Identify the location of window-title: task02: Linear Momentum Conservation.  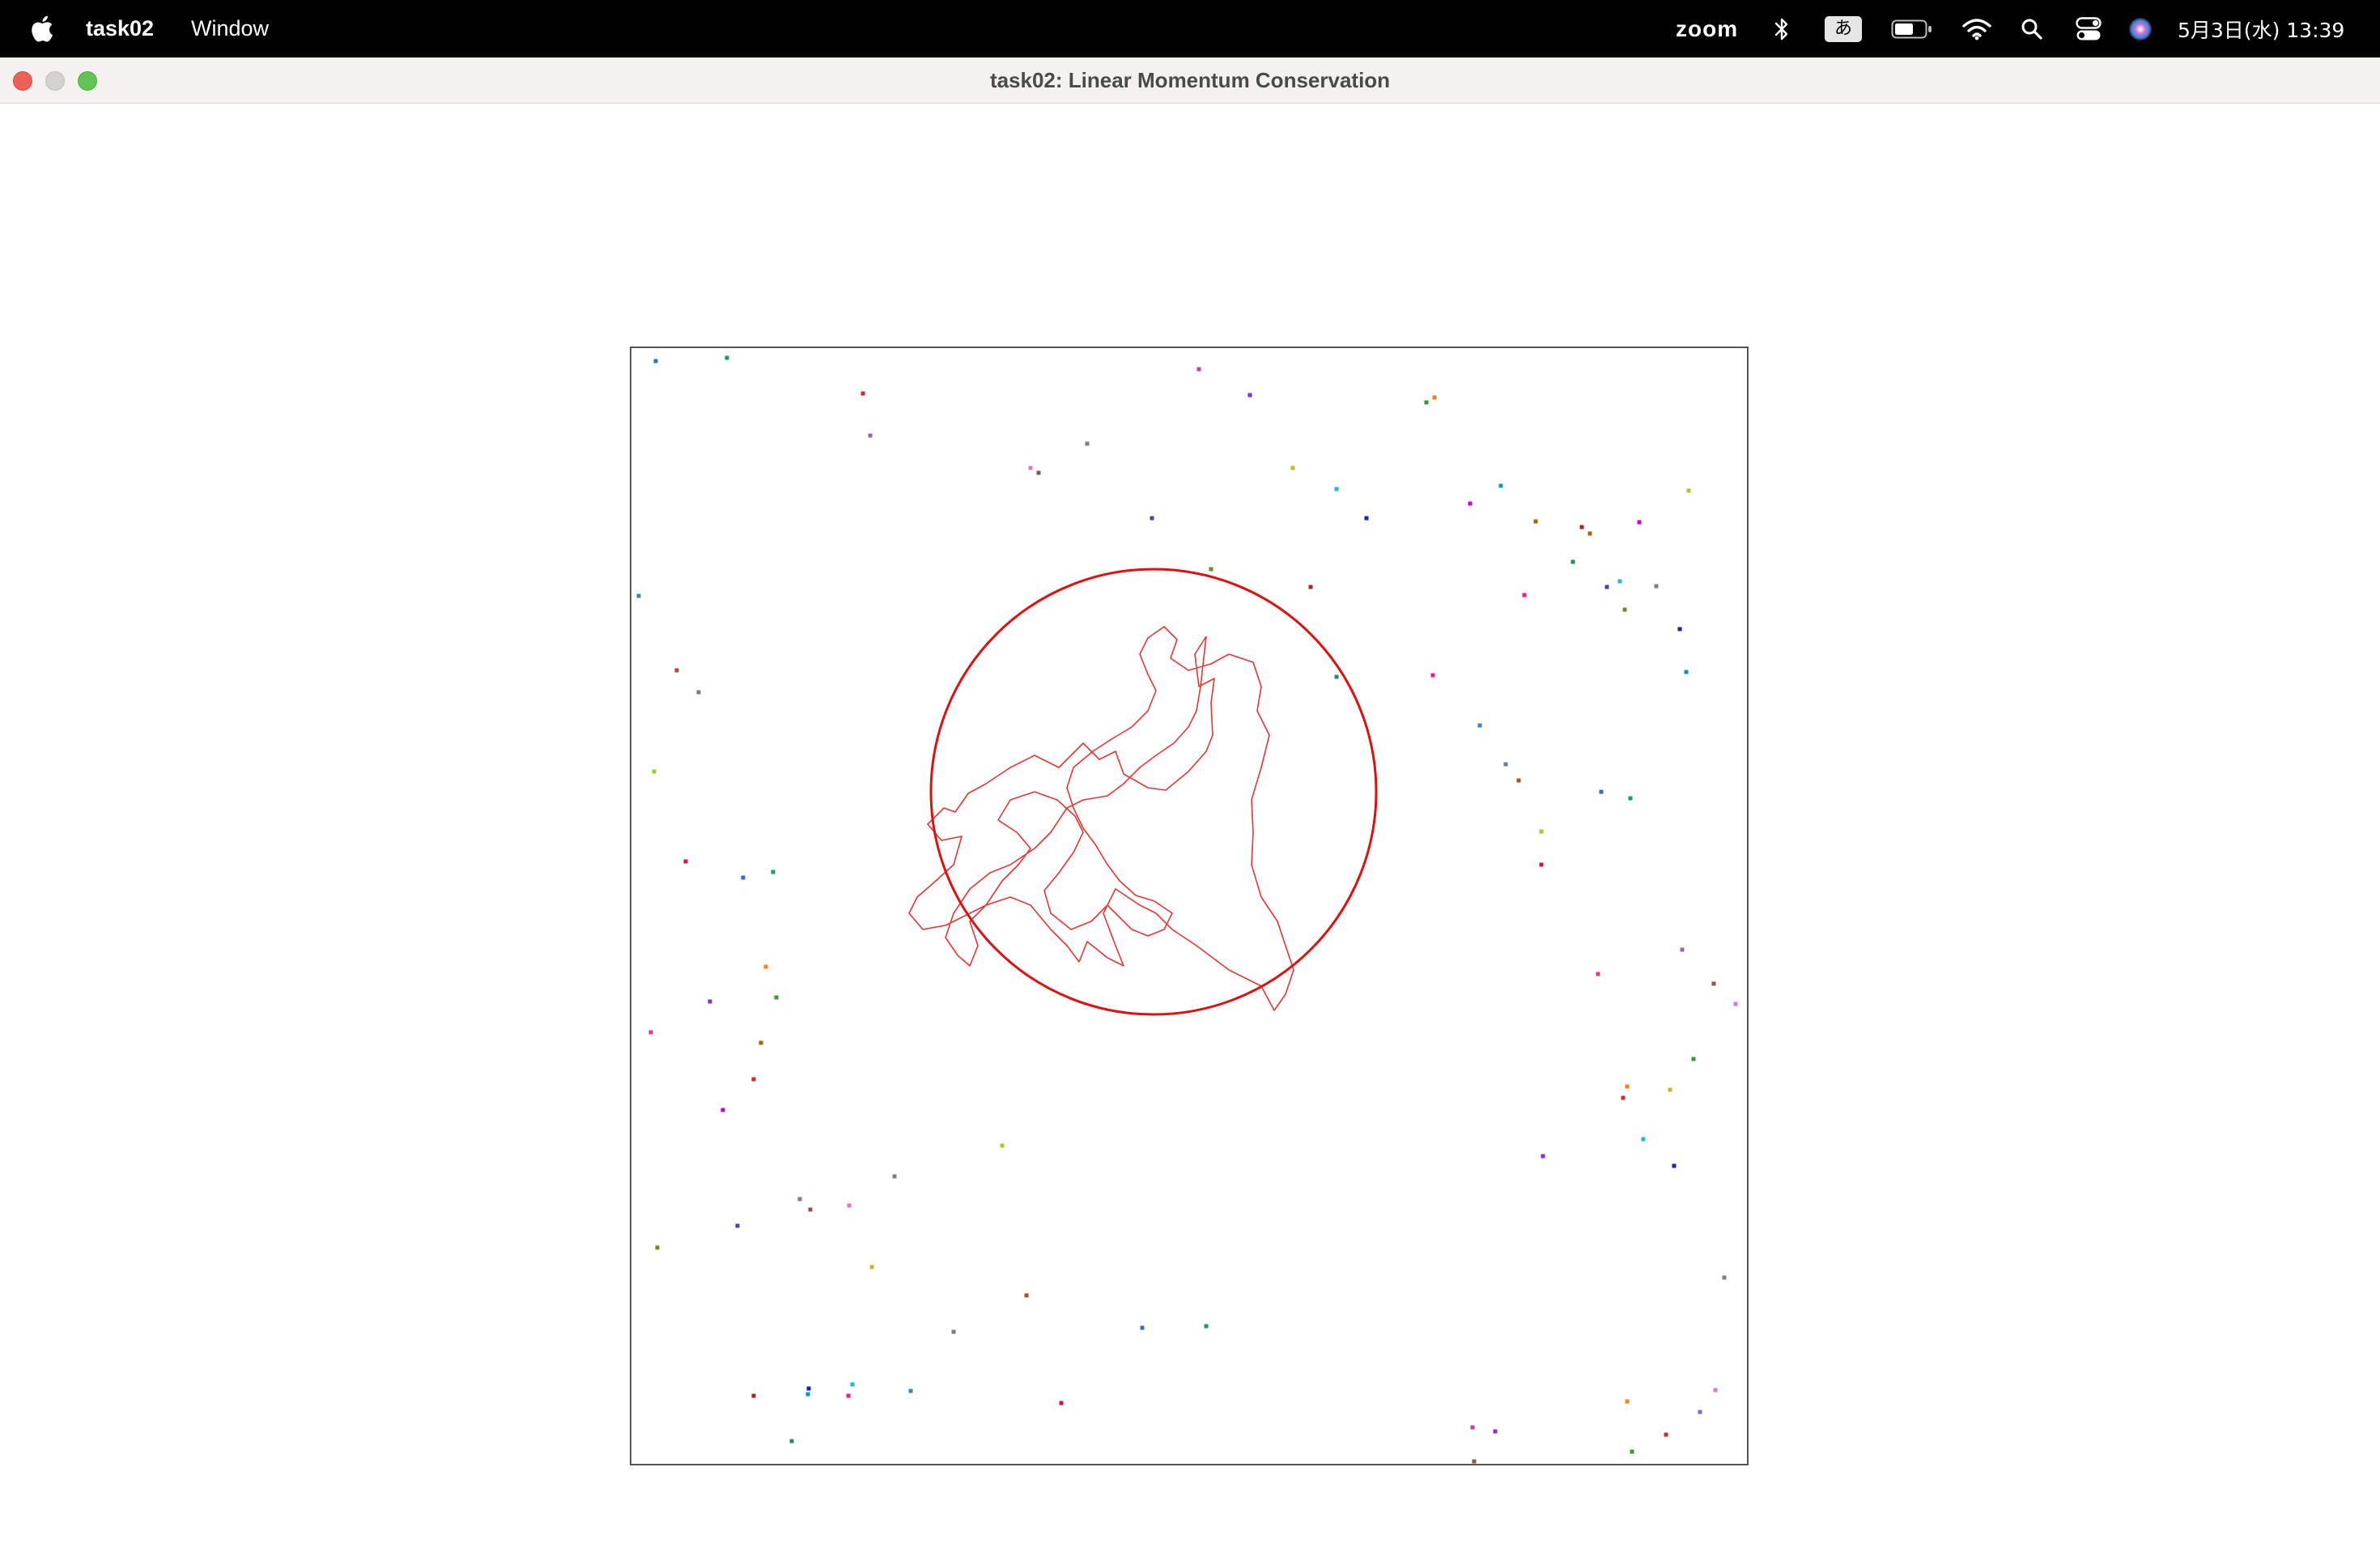
(1190, 80).